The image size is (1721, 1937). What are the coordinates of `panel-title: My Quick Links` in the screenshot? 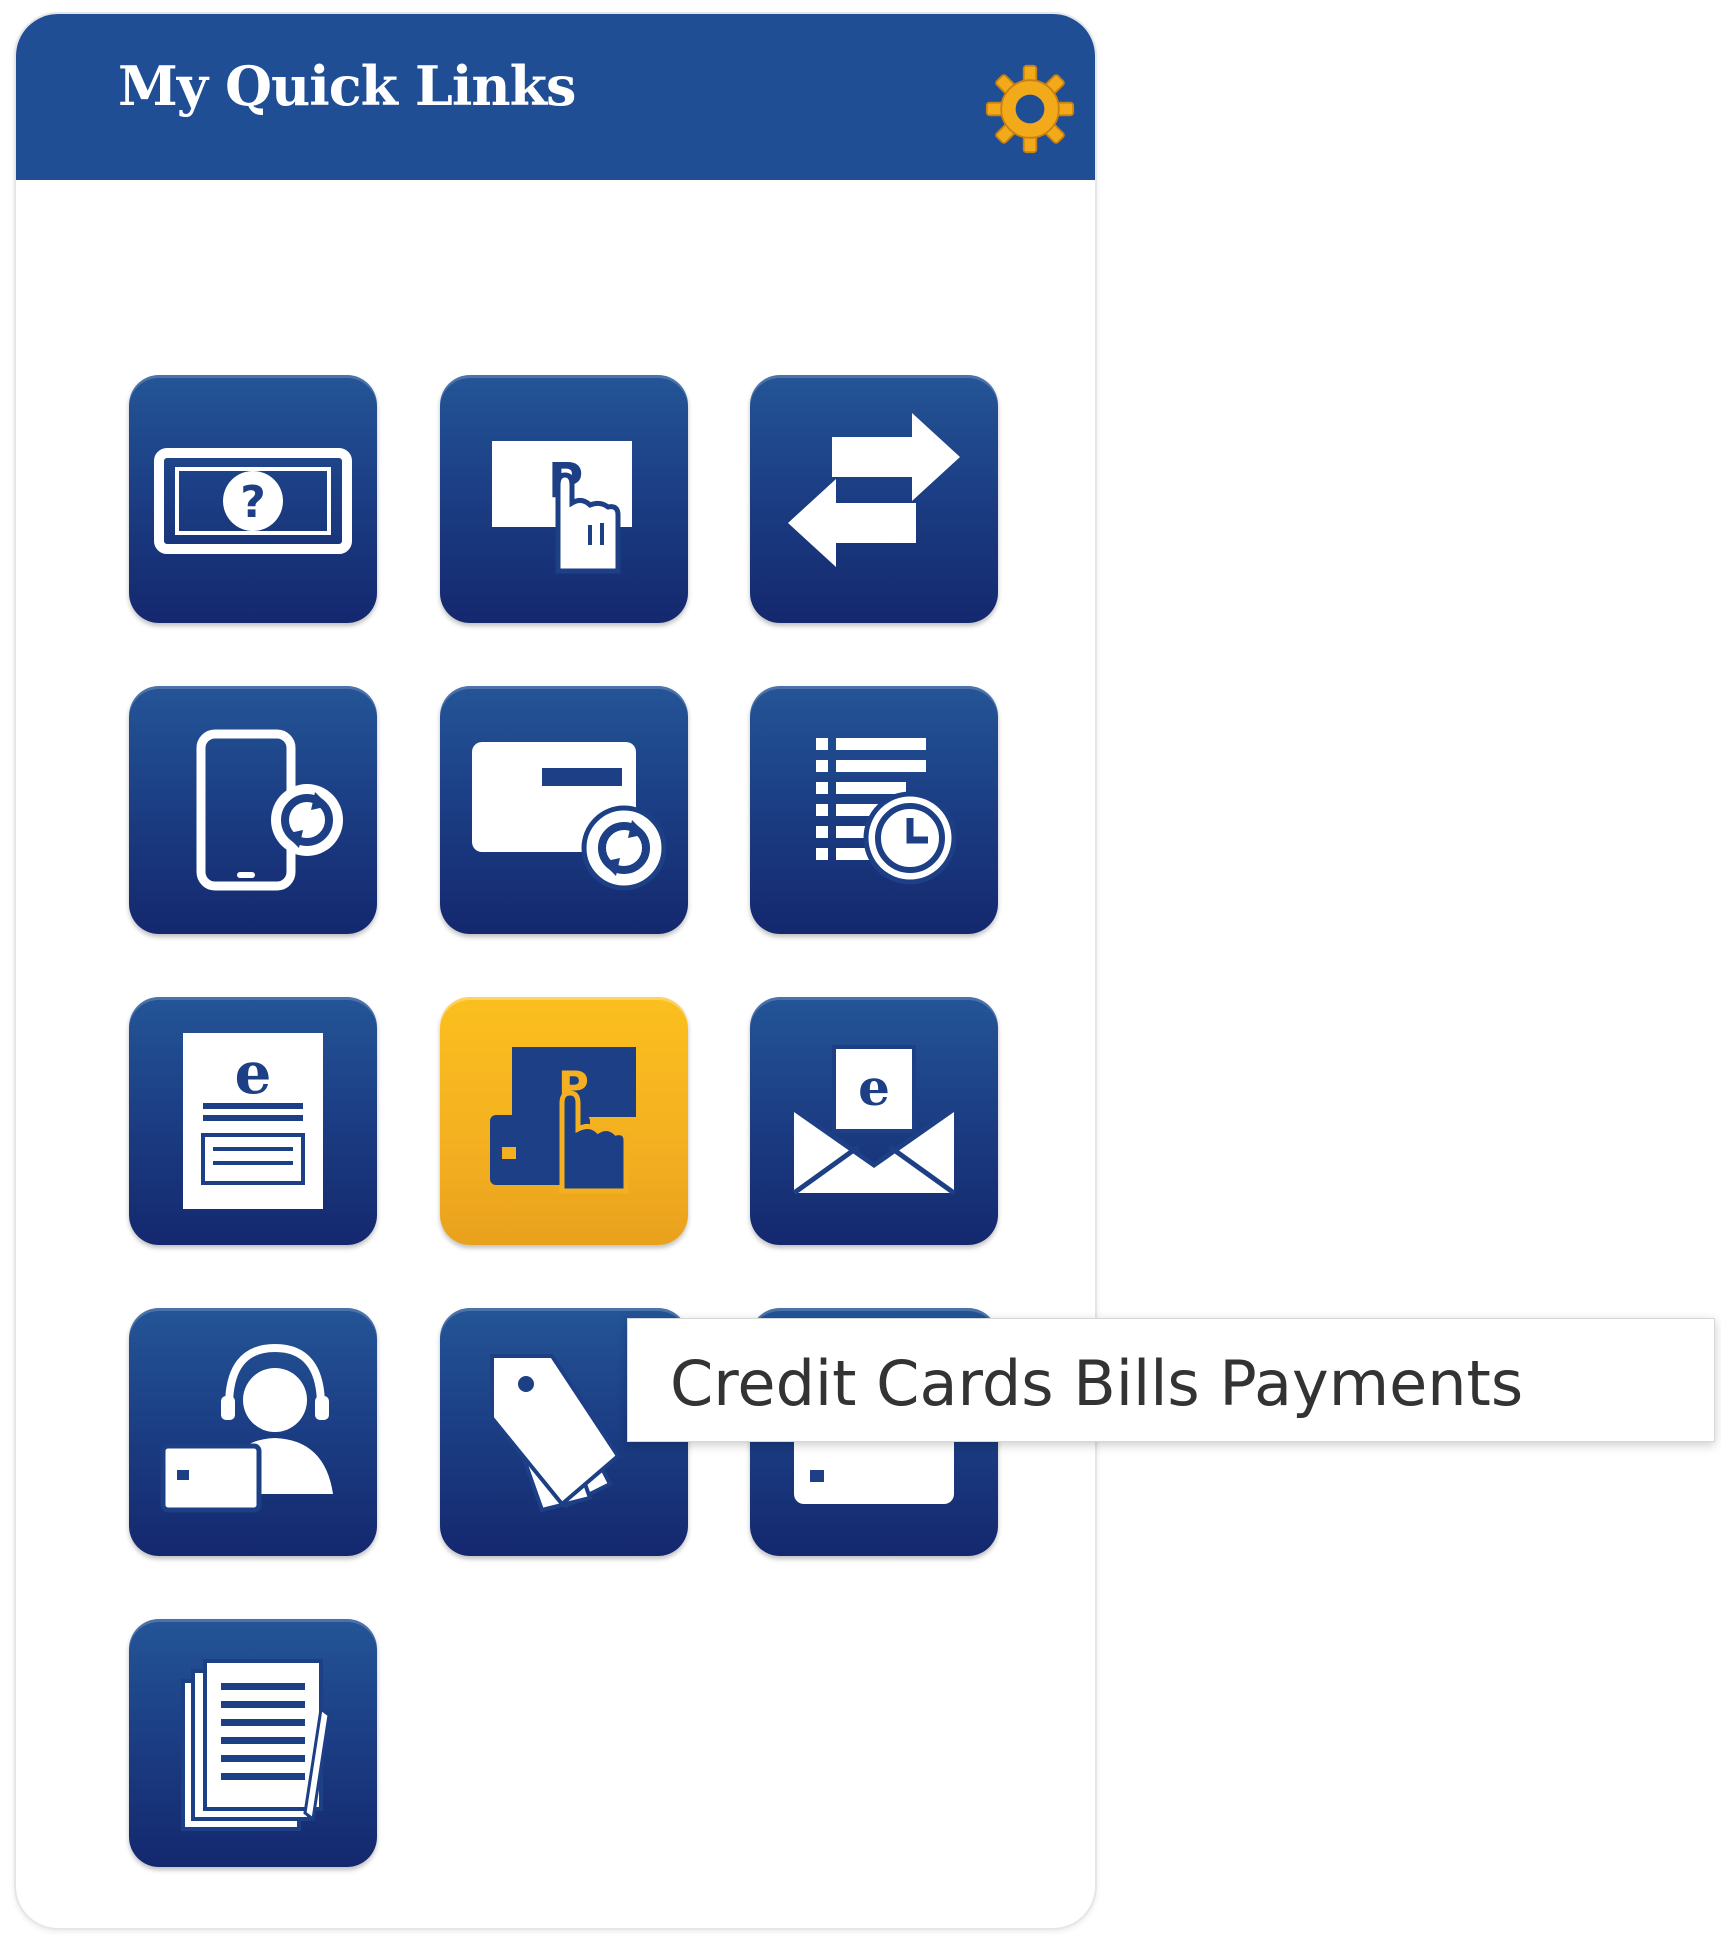 It's located at (347, 86).